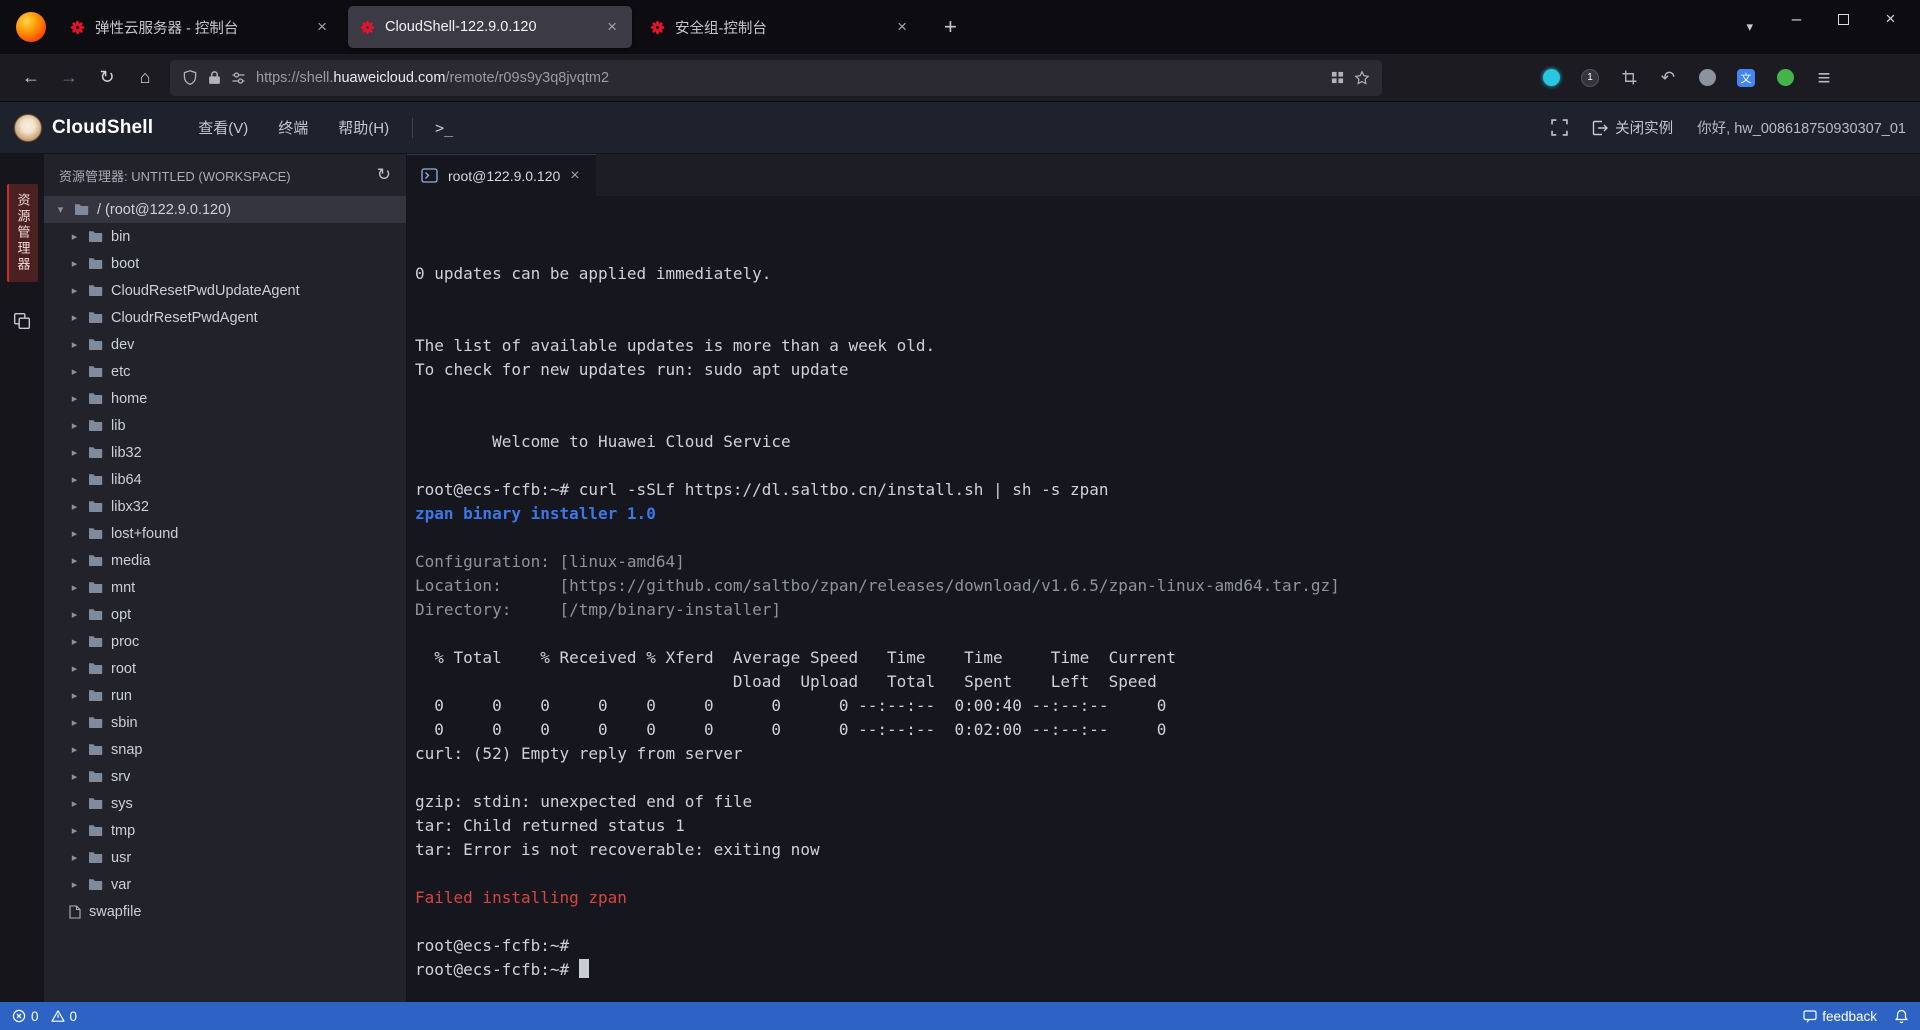  Describe the element at coordinates (1551, 78) in the screenshot. I see `cyan-extension-icon` at that location.